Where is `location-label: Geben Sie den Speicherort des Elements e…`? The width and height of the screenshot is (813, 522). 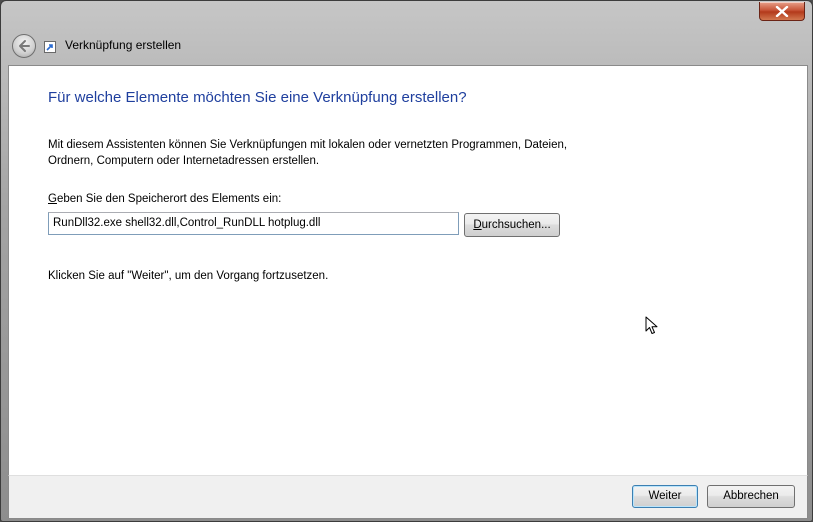
location-label: Geben Sie den Speicherort des Elements e… is located at coordinates (164, 199).